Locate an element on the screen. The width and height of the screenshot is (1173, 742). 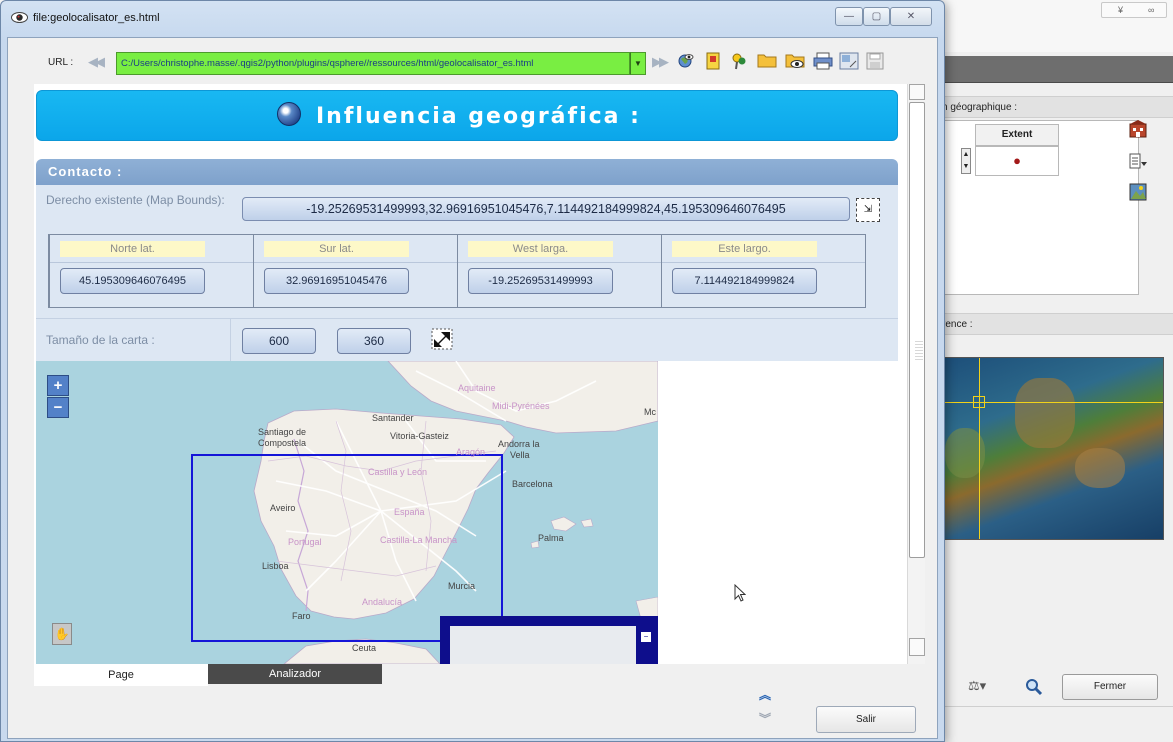
chevron-down-icon: ︾ is located at coordinates (765, 718).